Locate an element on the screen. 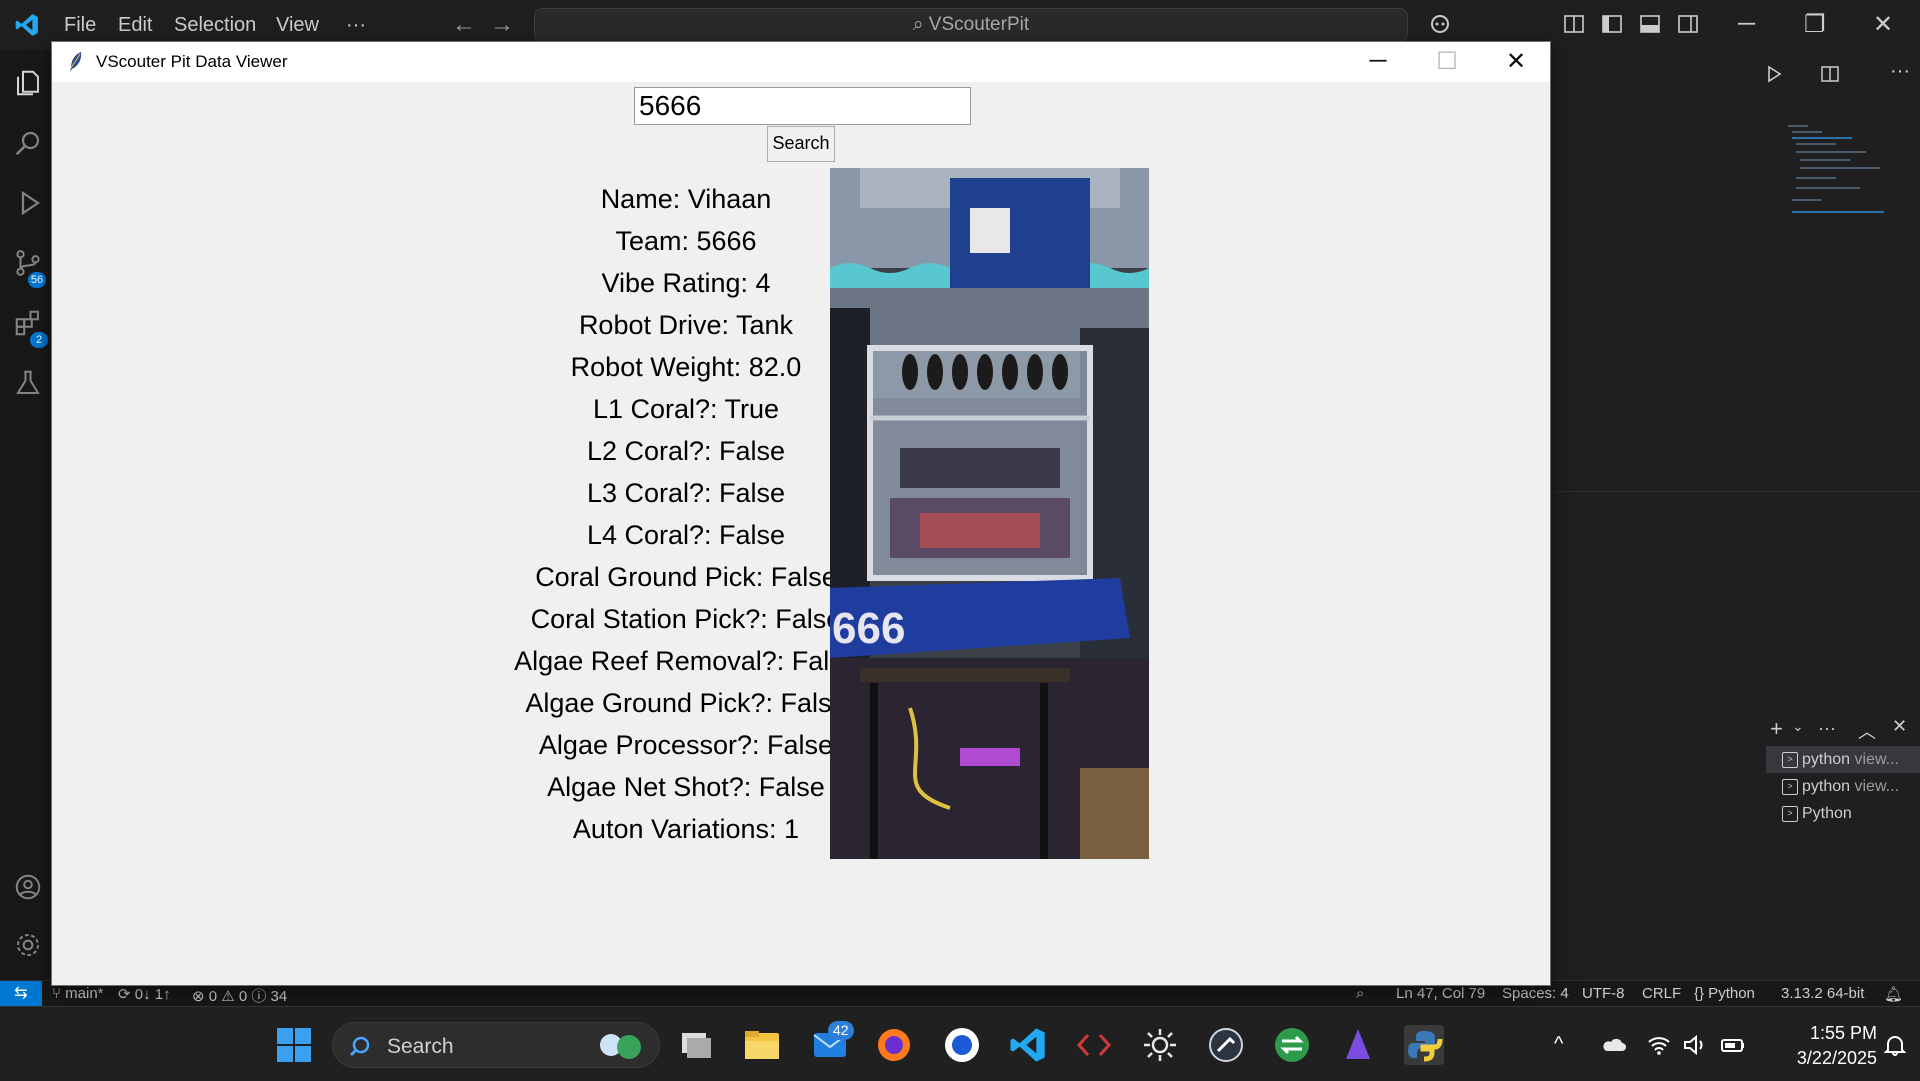 This screenshot has width=1920, height=1081. search-icon: ⌕ is located at coordinates (920, 24).